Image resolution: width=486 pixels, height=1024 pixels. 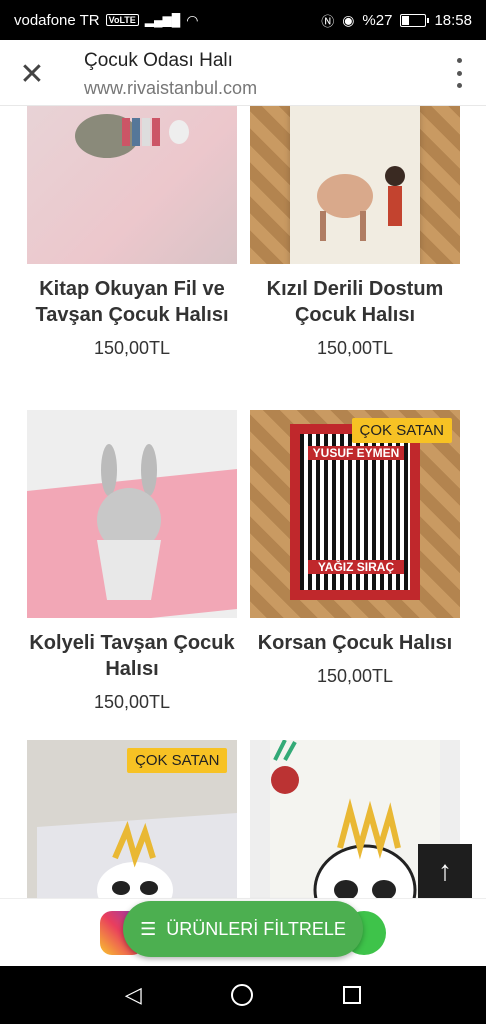 I want to click on system-nav-bar: ◁, so click(x=243, y=995).